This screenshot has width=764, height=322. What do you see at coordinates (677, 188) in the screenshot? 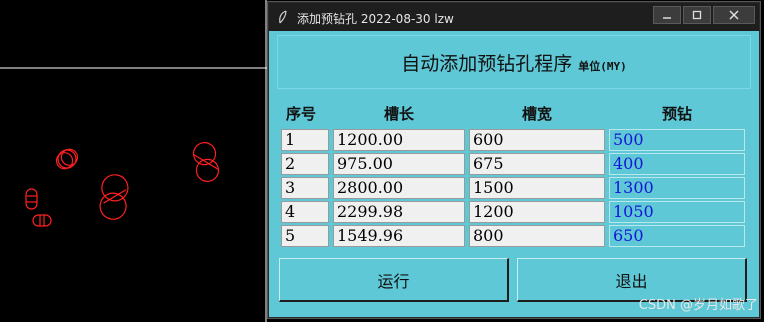
I see `pre-drill-field: 1300` at bounding box center [677, 188].